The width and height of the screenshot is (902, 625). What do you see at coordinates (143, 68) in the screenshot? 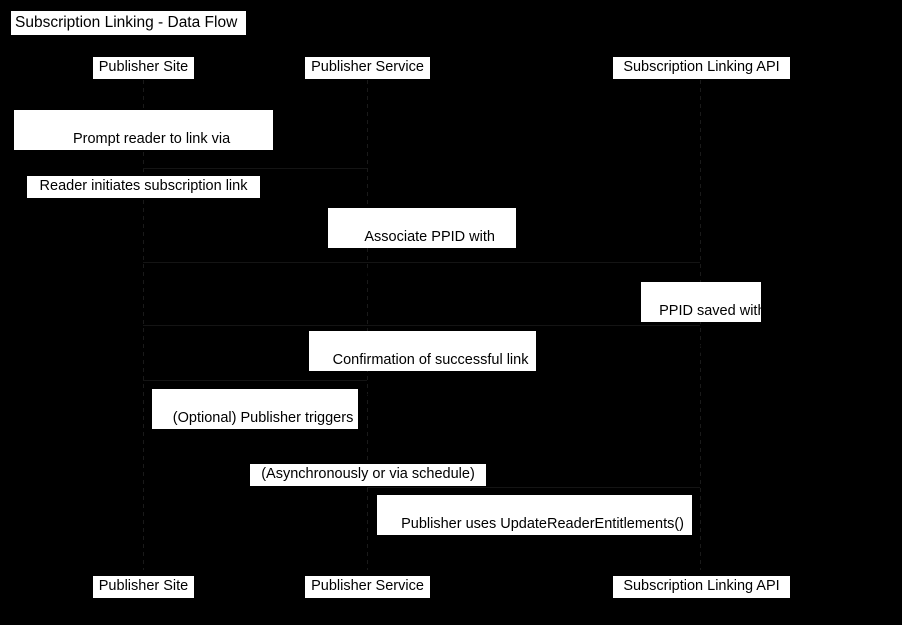
I see `participant-publisher-site-top: Publisher Site` at bounding box center [143, 68].